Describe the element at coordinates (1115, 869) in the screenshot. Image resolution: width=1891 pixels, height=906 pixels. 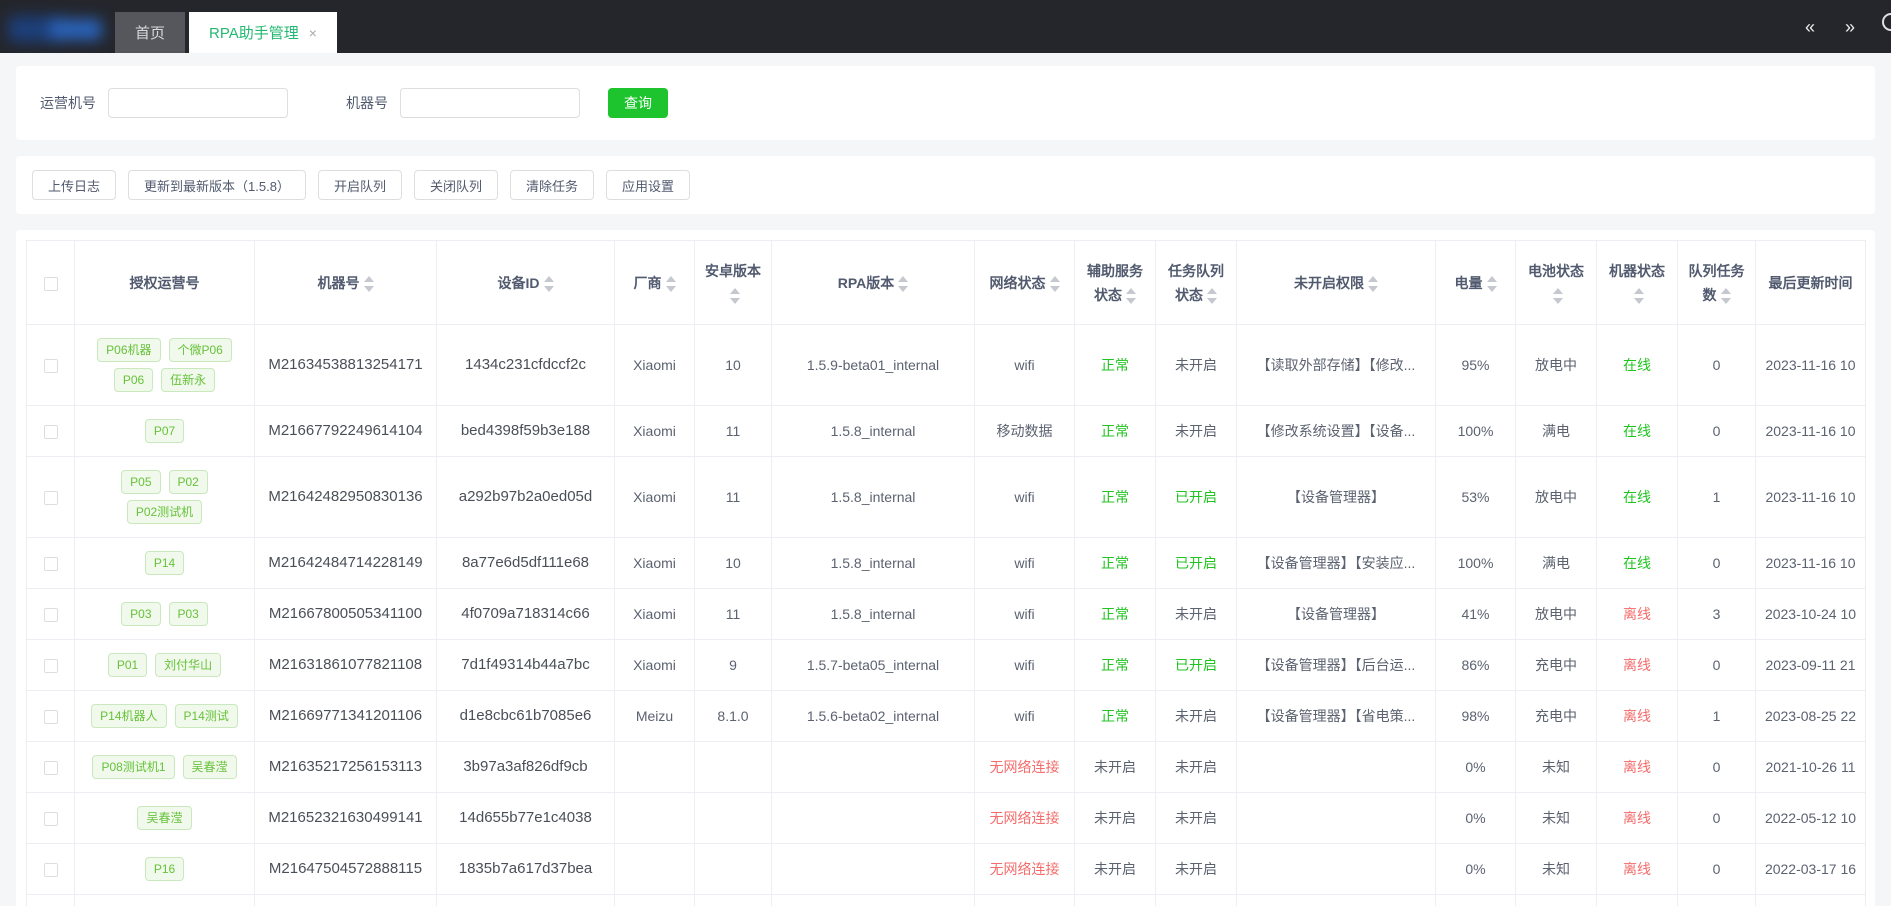
I see `cell-assist: 未开启` at that location.